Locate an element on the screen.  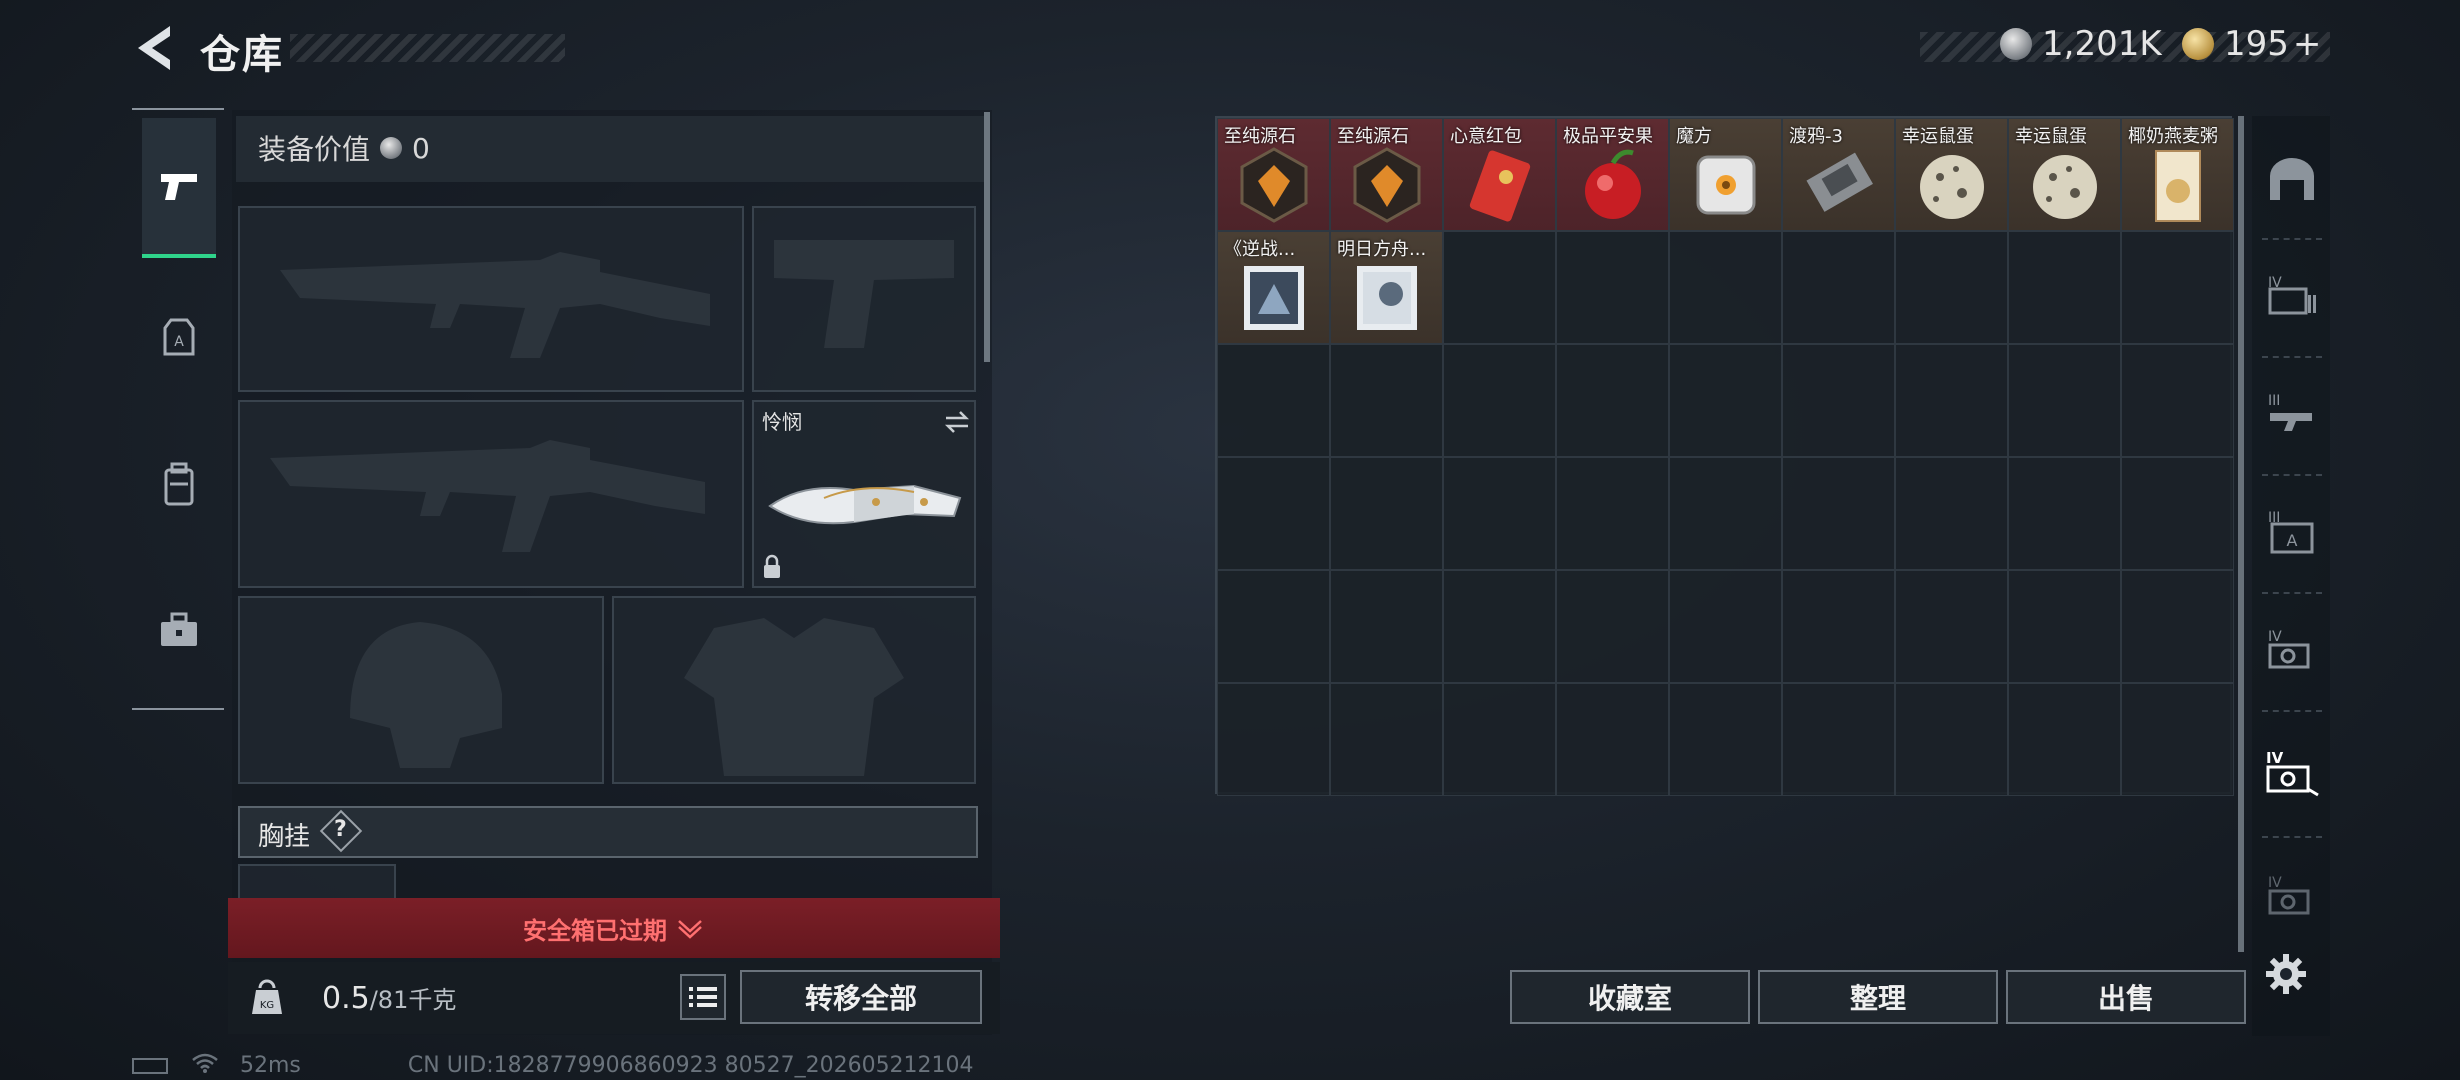
chest-rig-section: 胸挂 ? is located at coordinates (608, 832).